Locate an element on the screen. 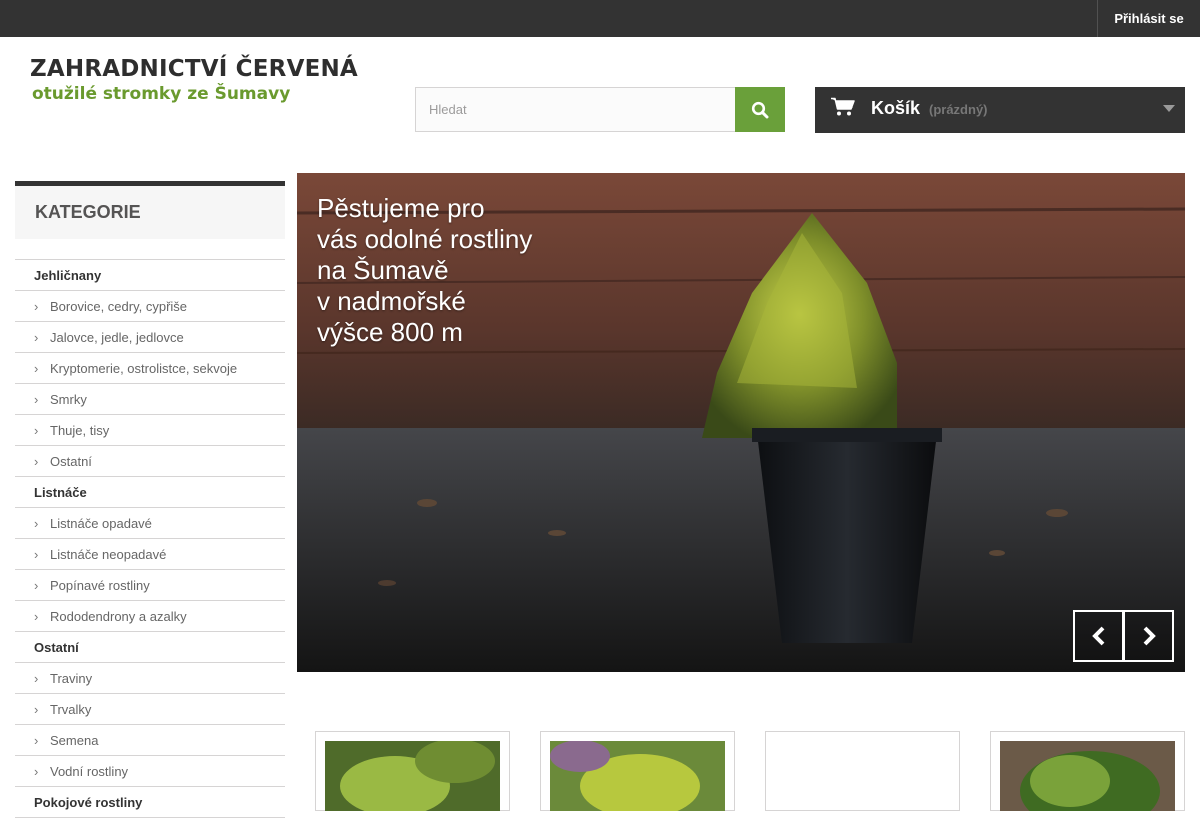  subcategory-label: Ostatní is located at coordinates (71, 461).